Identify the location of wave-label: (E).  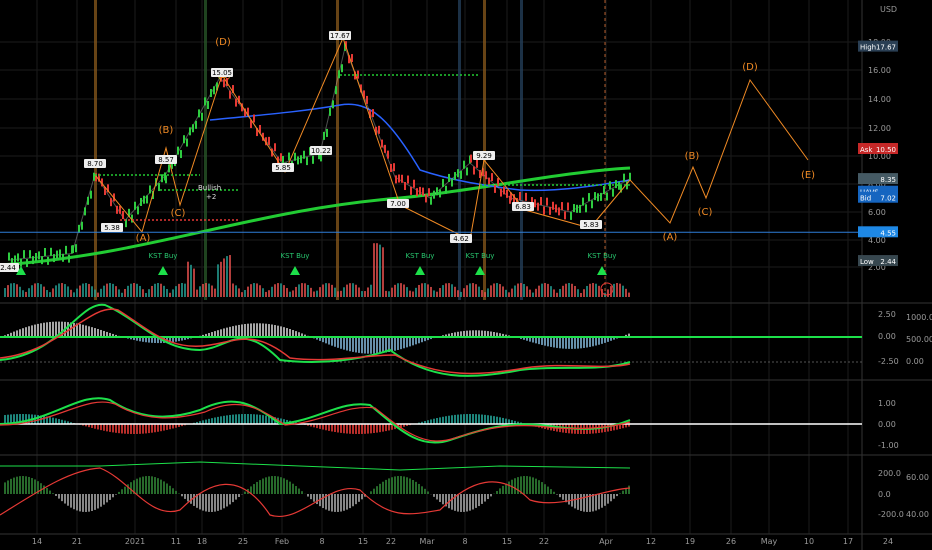
(808, 175).